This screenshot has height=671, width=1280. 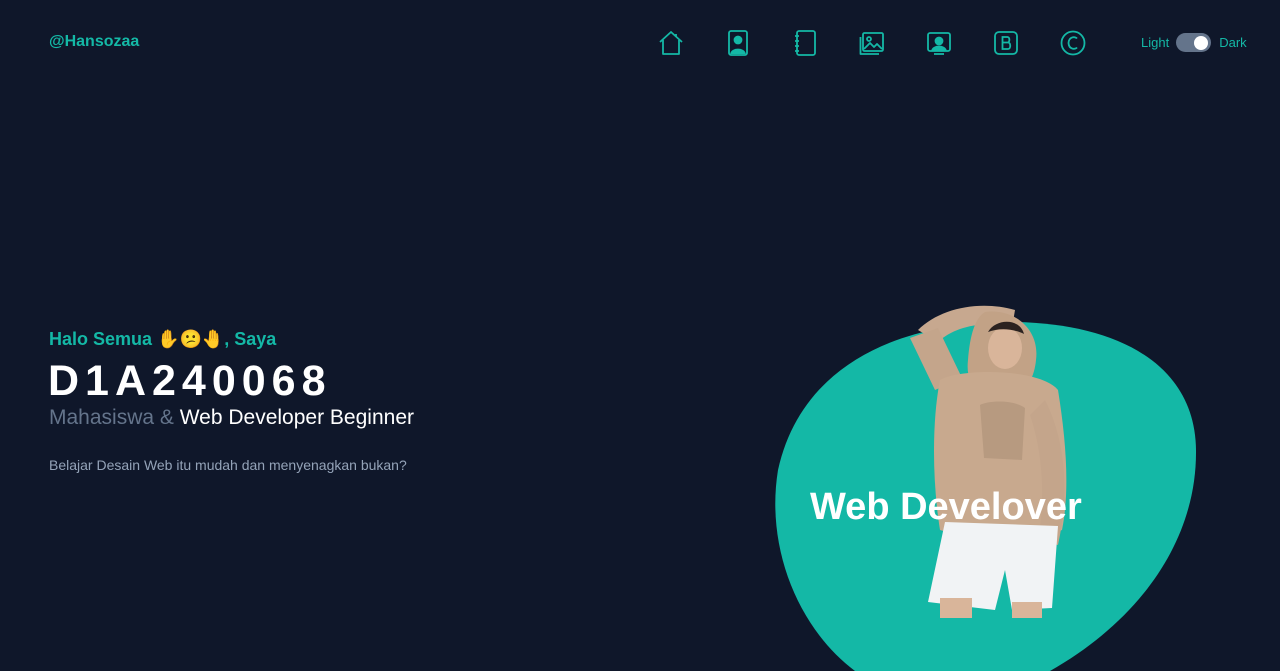 I want to click on nav-blog, so click(x=1006, y=43).